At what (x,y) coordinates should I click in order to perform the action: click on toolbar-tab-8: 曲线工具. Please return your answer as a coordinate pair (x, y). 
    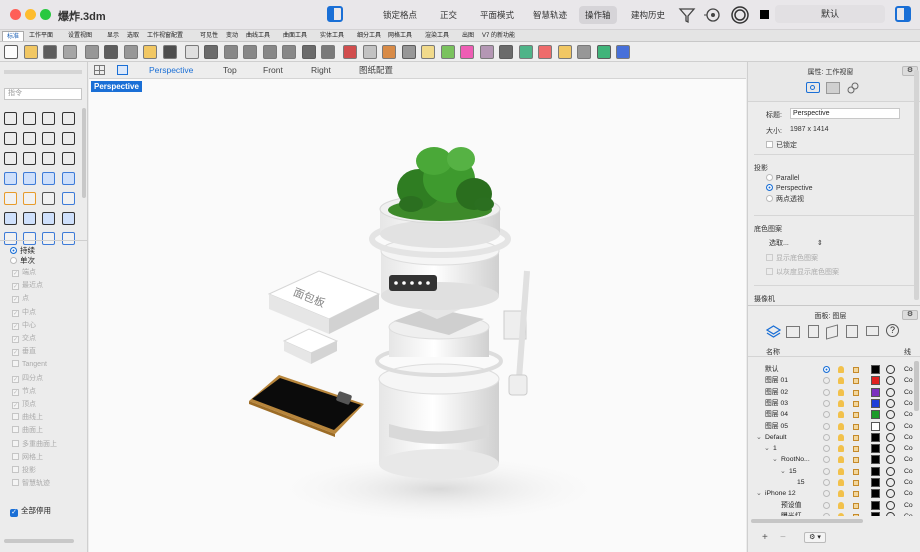
    Looking at the image, I should click on (258, 36).